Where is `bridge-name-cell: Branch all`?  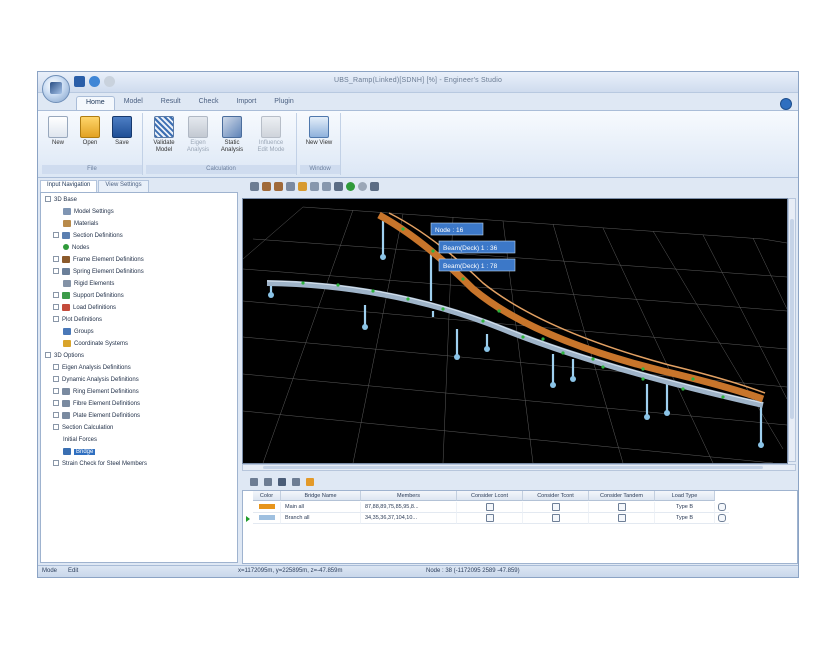
bridge-name-cell: Branch all is located at coordinates (321, 518).